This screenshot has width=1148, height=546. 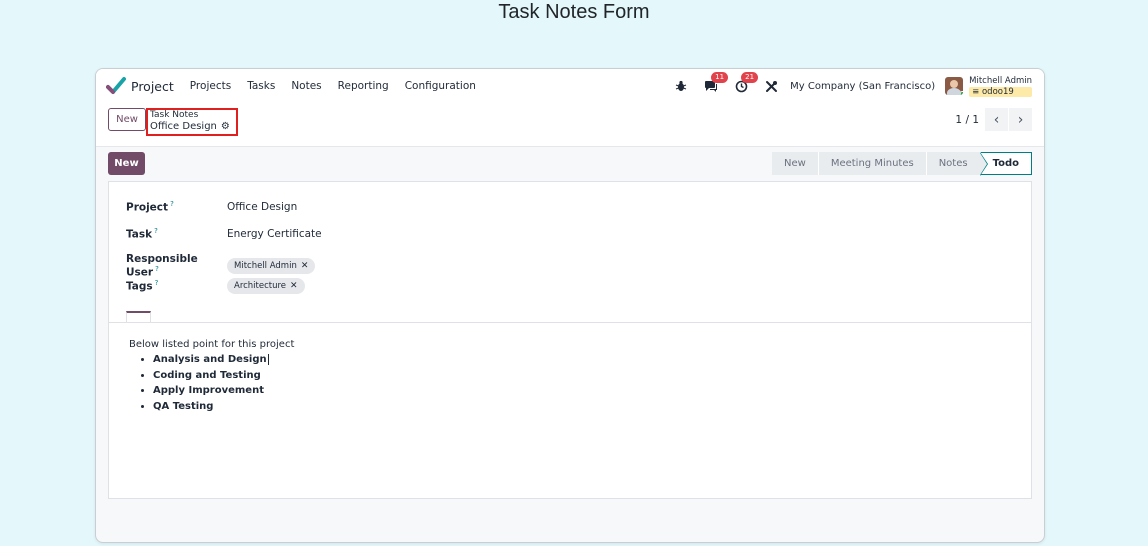 What do you see at coordinates (223, 376) in the screenshot?
I see `list-item: Coding and Testing` at bounding box center [223, 376].